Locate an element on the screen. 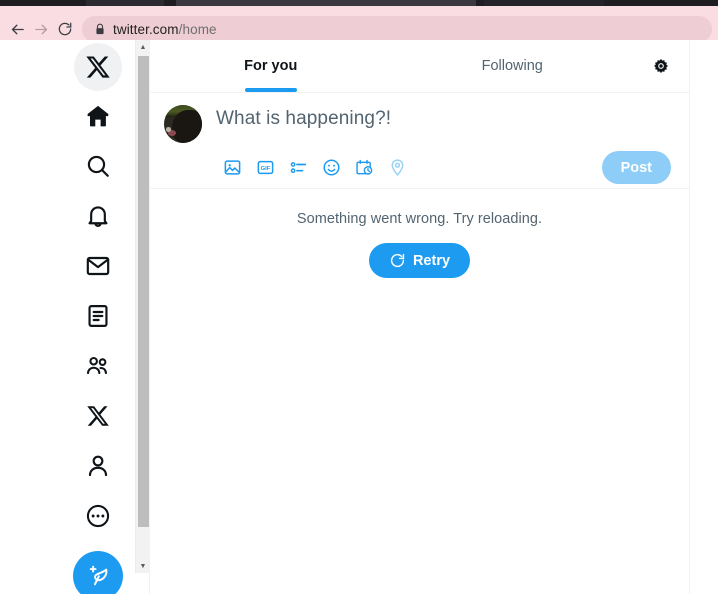 The height and width of the screenshot is (594, 718). composer-location-button is located at coordinates (397, 168).